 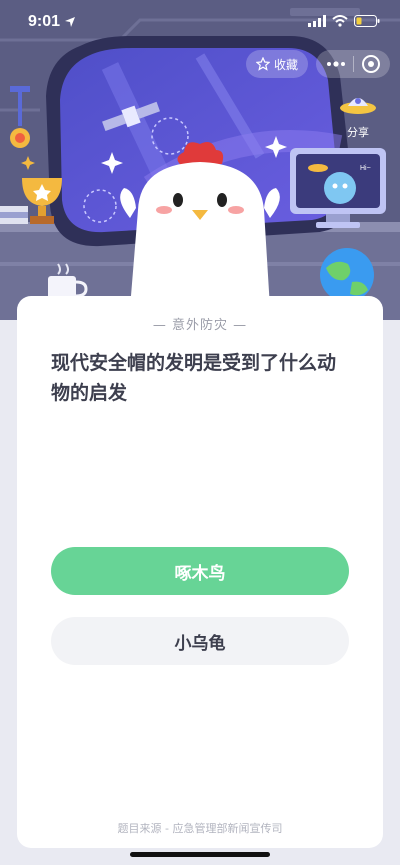 I want to click on answer-option-2: 小乌龟, so click(x=200, y=641).